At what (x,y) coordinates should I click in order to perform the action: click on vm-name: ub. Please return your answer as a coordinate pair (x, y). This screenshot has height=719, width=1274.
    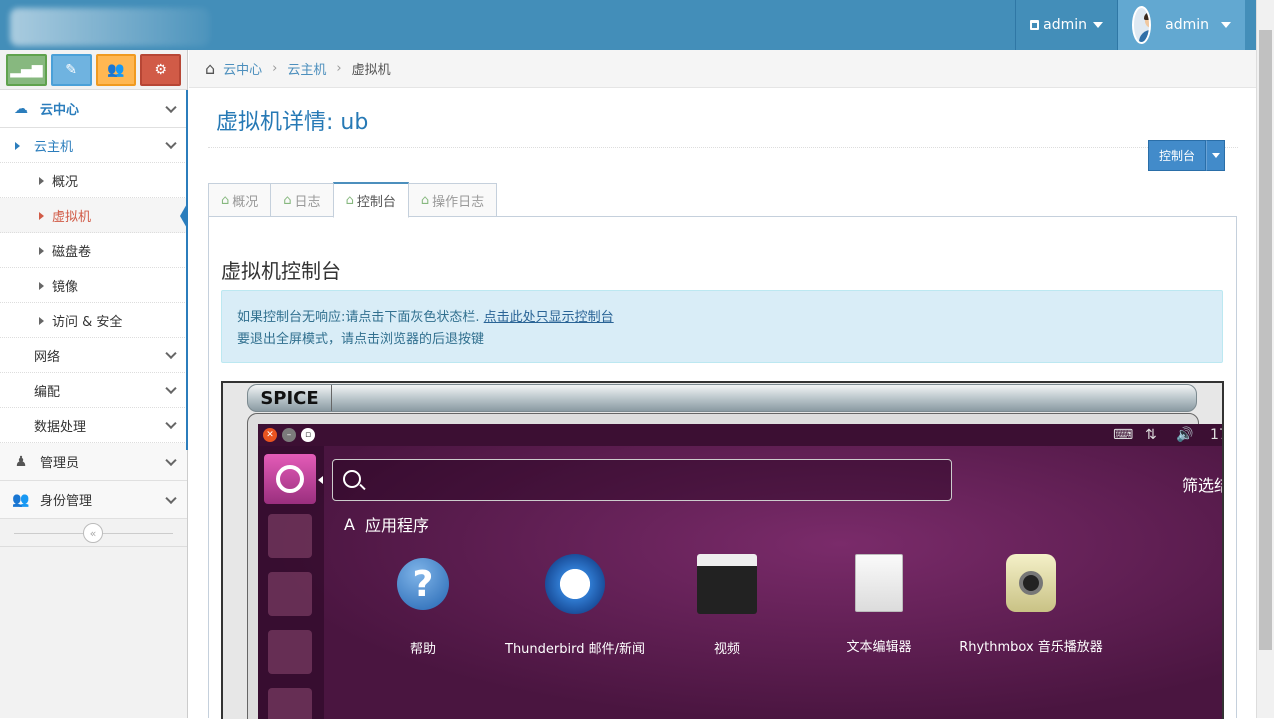
    Looking at the image, I should click on (354, 122).